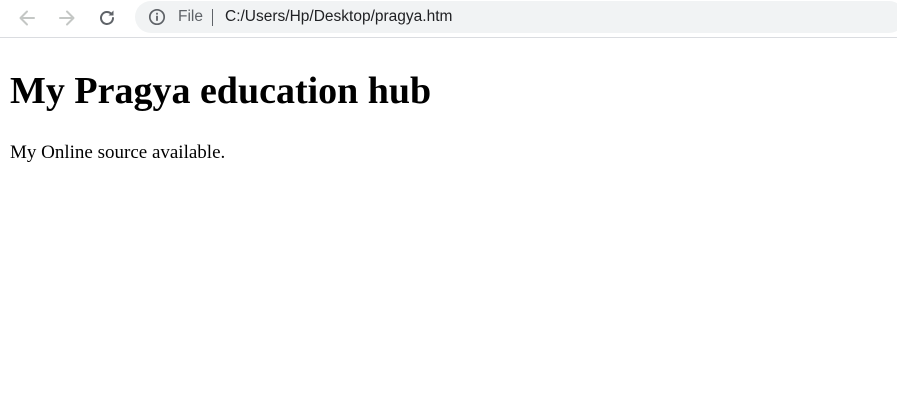 Image resolution: width=897 pixels, height=414 pixels. I want to click on arrow-left-icon, so click(27, 18).